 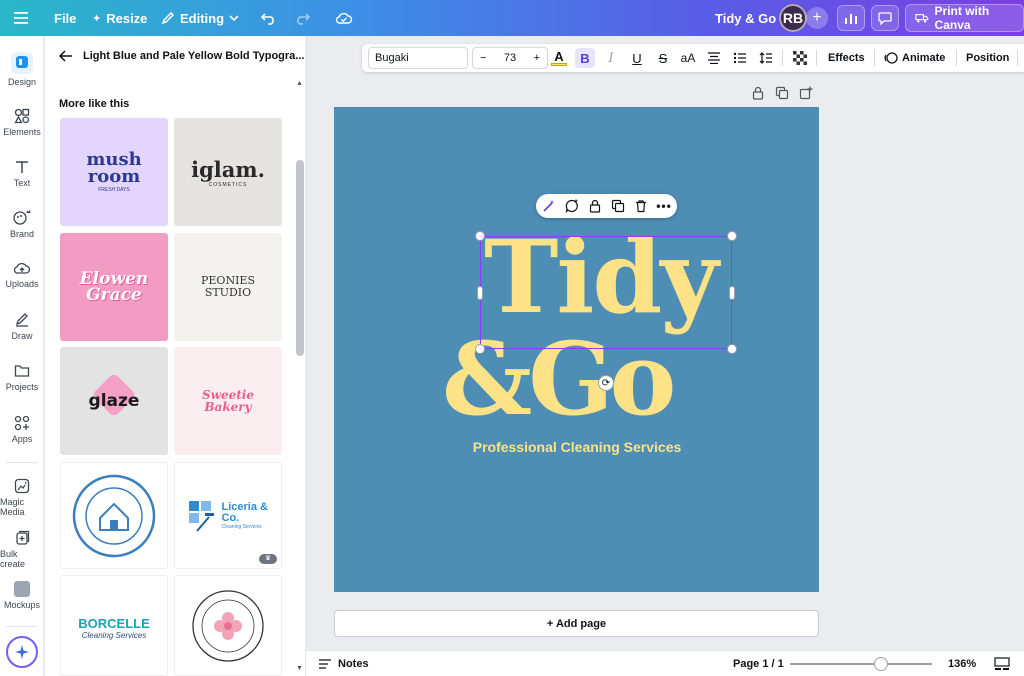 I want to click on selection-box, so click(x=606, y=292).